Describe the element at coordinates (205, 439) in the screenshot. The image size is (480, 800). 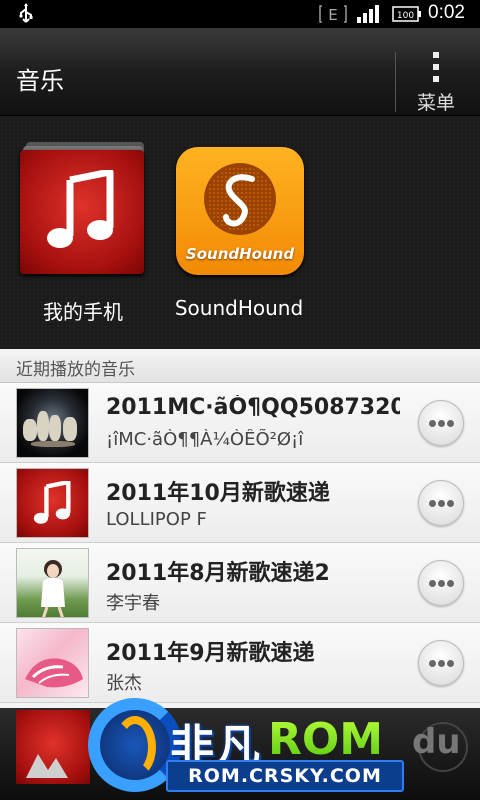
I see `track-artist: ¡îMC·ãÒ¶¶À¼ÒÊÕ²Ø¡î` at that location.